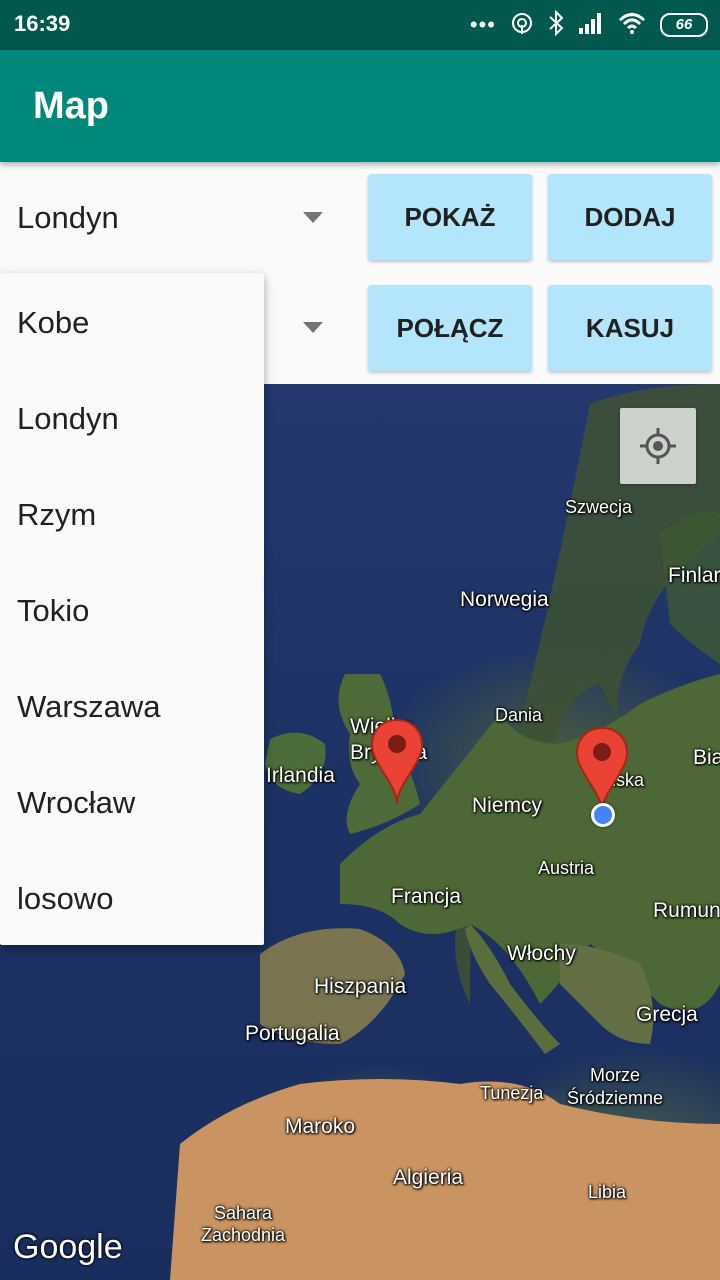 This screenshot has height=1280, width=720. I want to click on map-label-germany: Niemcy, so click(507, 805).